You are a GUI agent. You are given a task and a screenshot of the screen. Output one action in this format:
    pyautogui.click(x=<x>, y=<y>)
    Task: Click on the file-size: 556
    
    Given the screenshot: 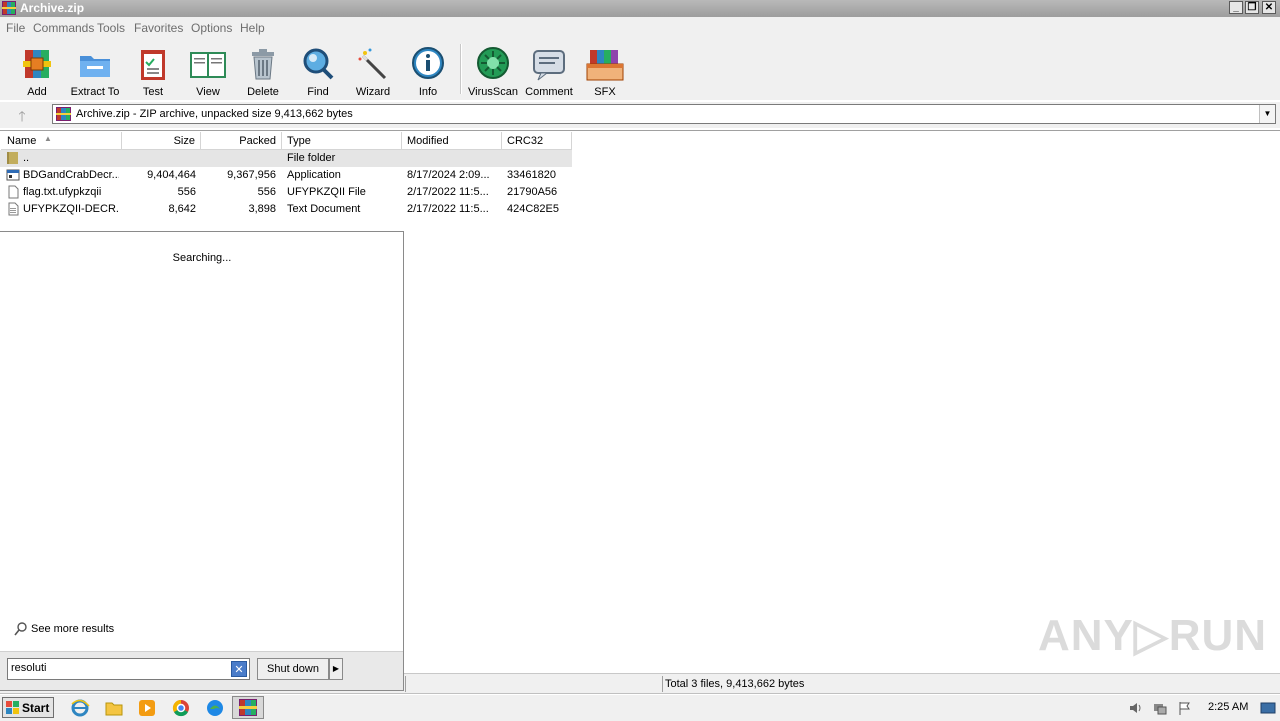 What is the action you would take?
    pyautogui.click(x=186, y=192)
    